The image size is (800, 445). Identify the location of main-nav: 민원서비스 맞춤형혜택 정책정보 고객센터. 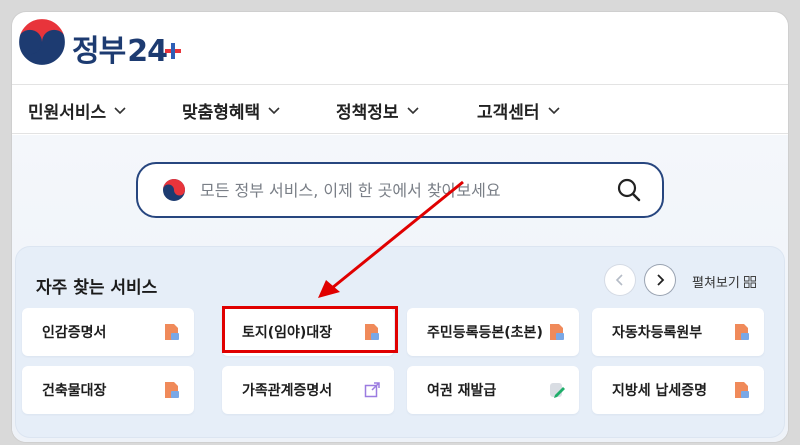
(400, 109).